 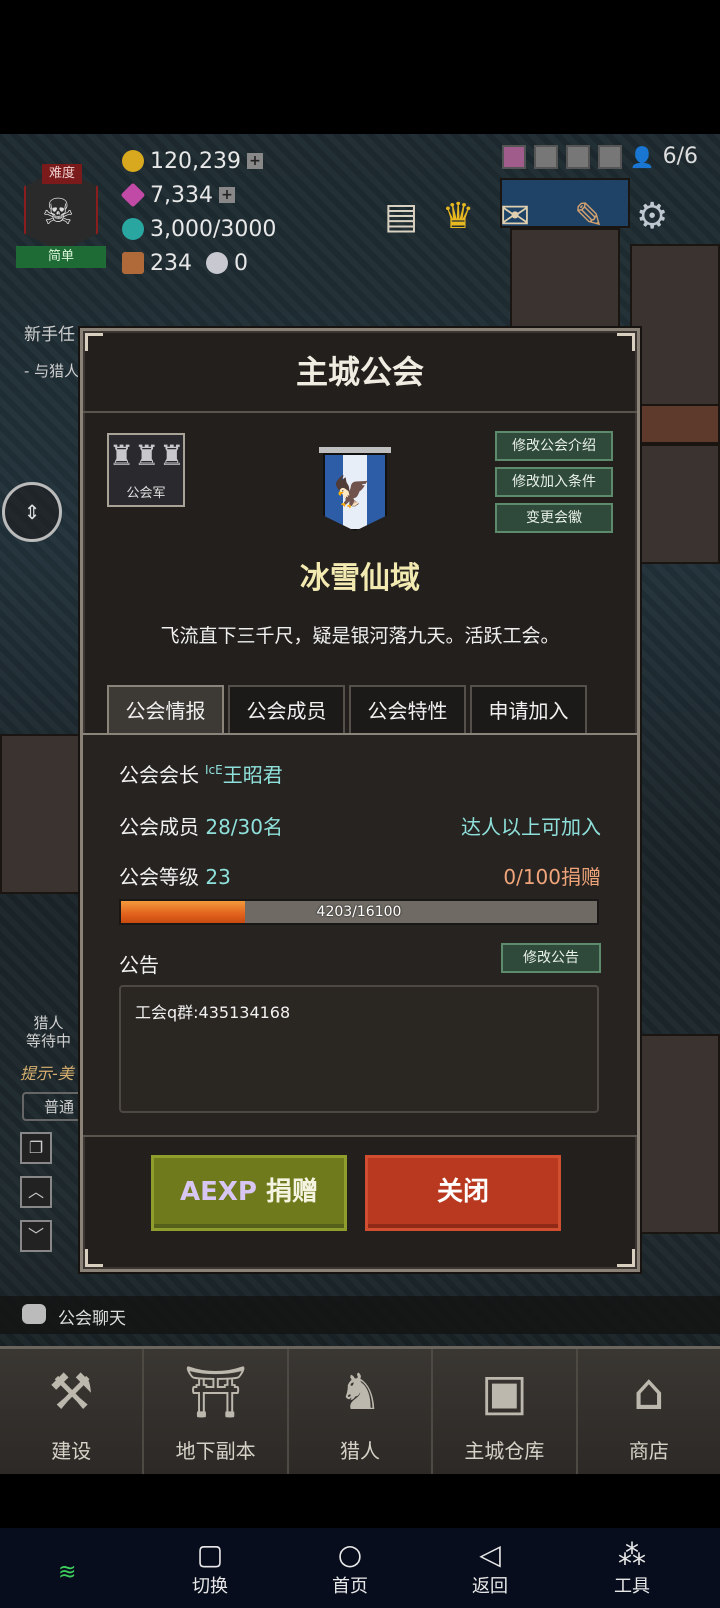 I want to click on circle-icon: ○, so click(x=350, y=1554).